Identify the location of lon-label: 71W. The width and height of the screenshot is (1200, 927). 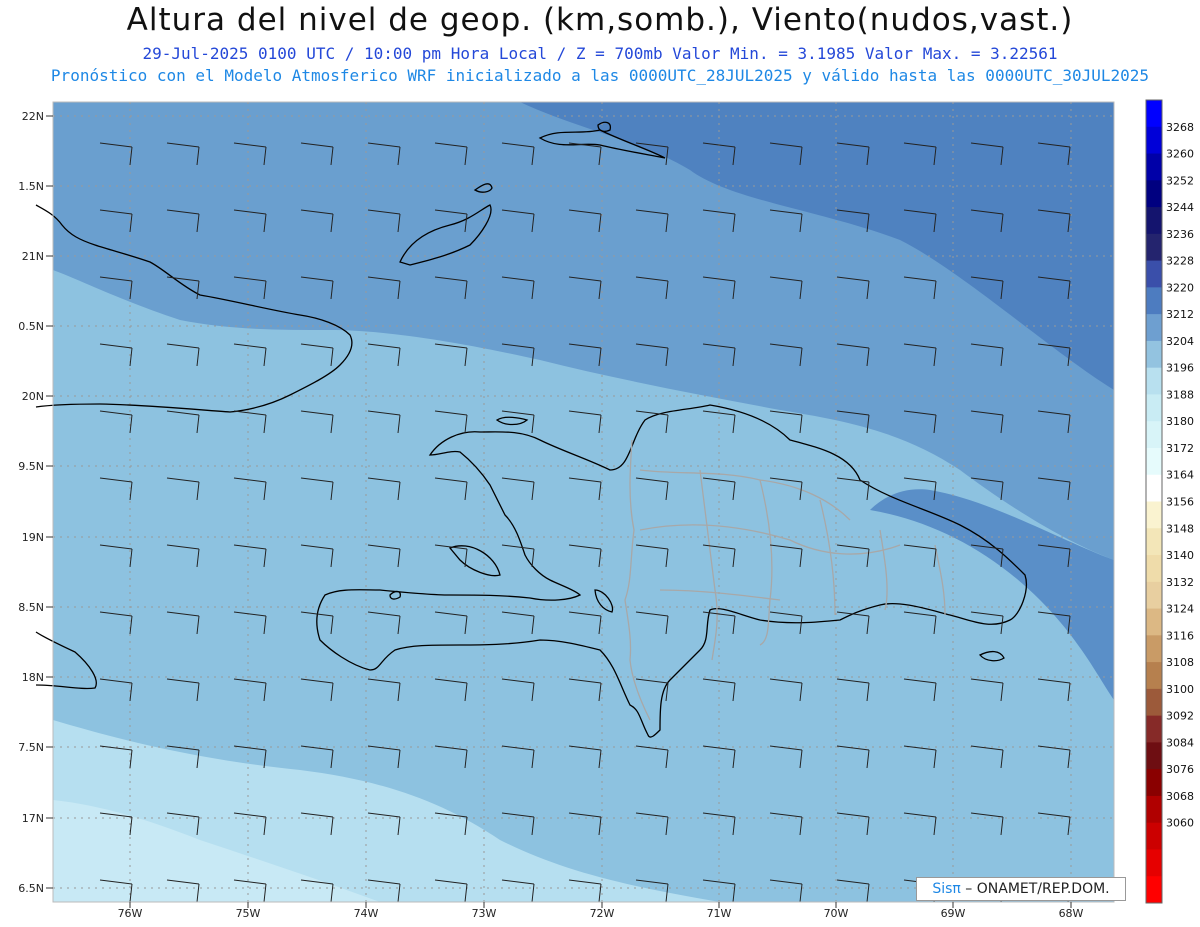
(719, 913).